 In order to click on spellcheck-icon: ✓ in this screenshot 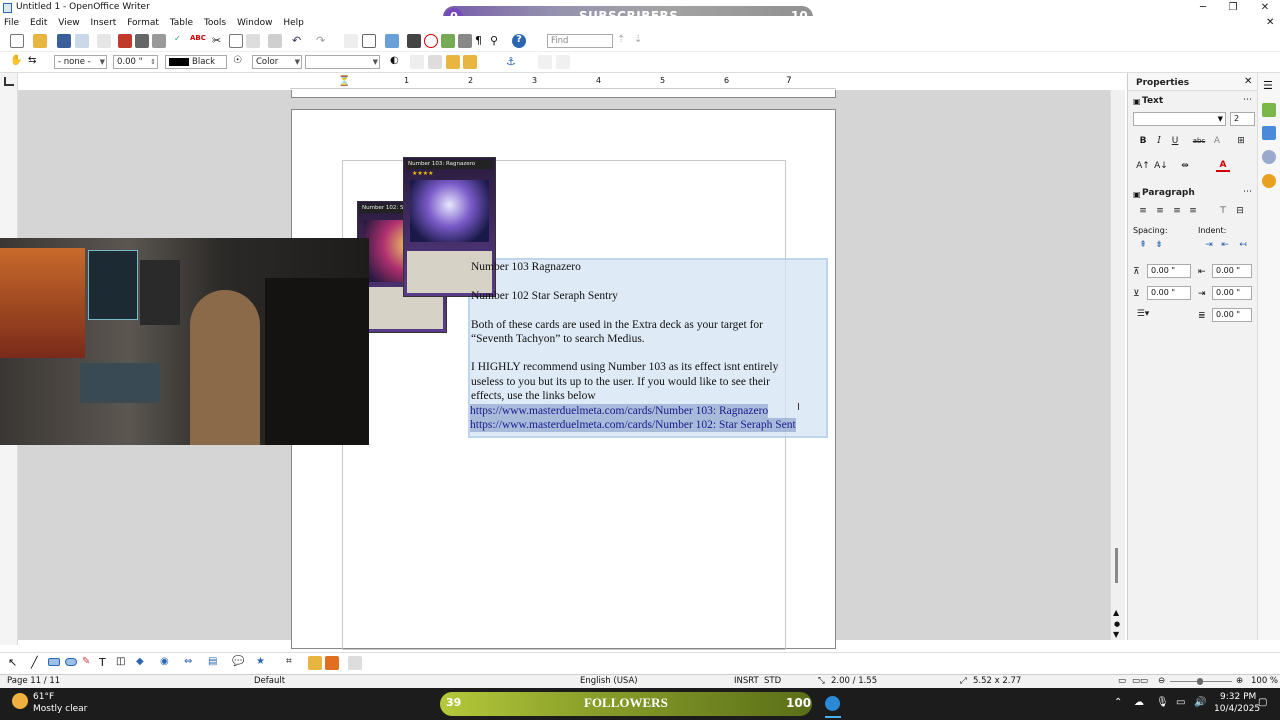, I will do `click(181, 41)`.